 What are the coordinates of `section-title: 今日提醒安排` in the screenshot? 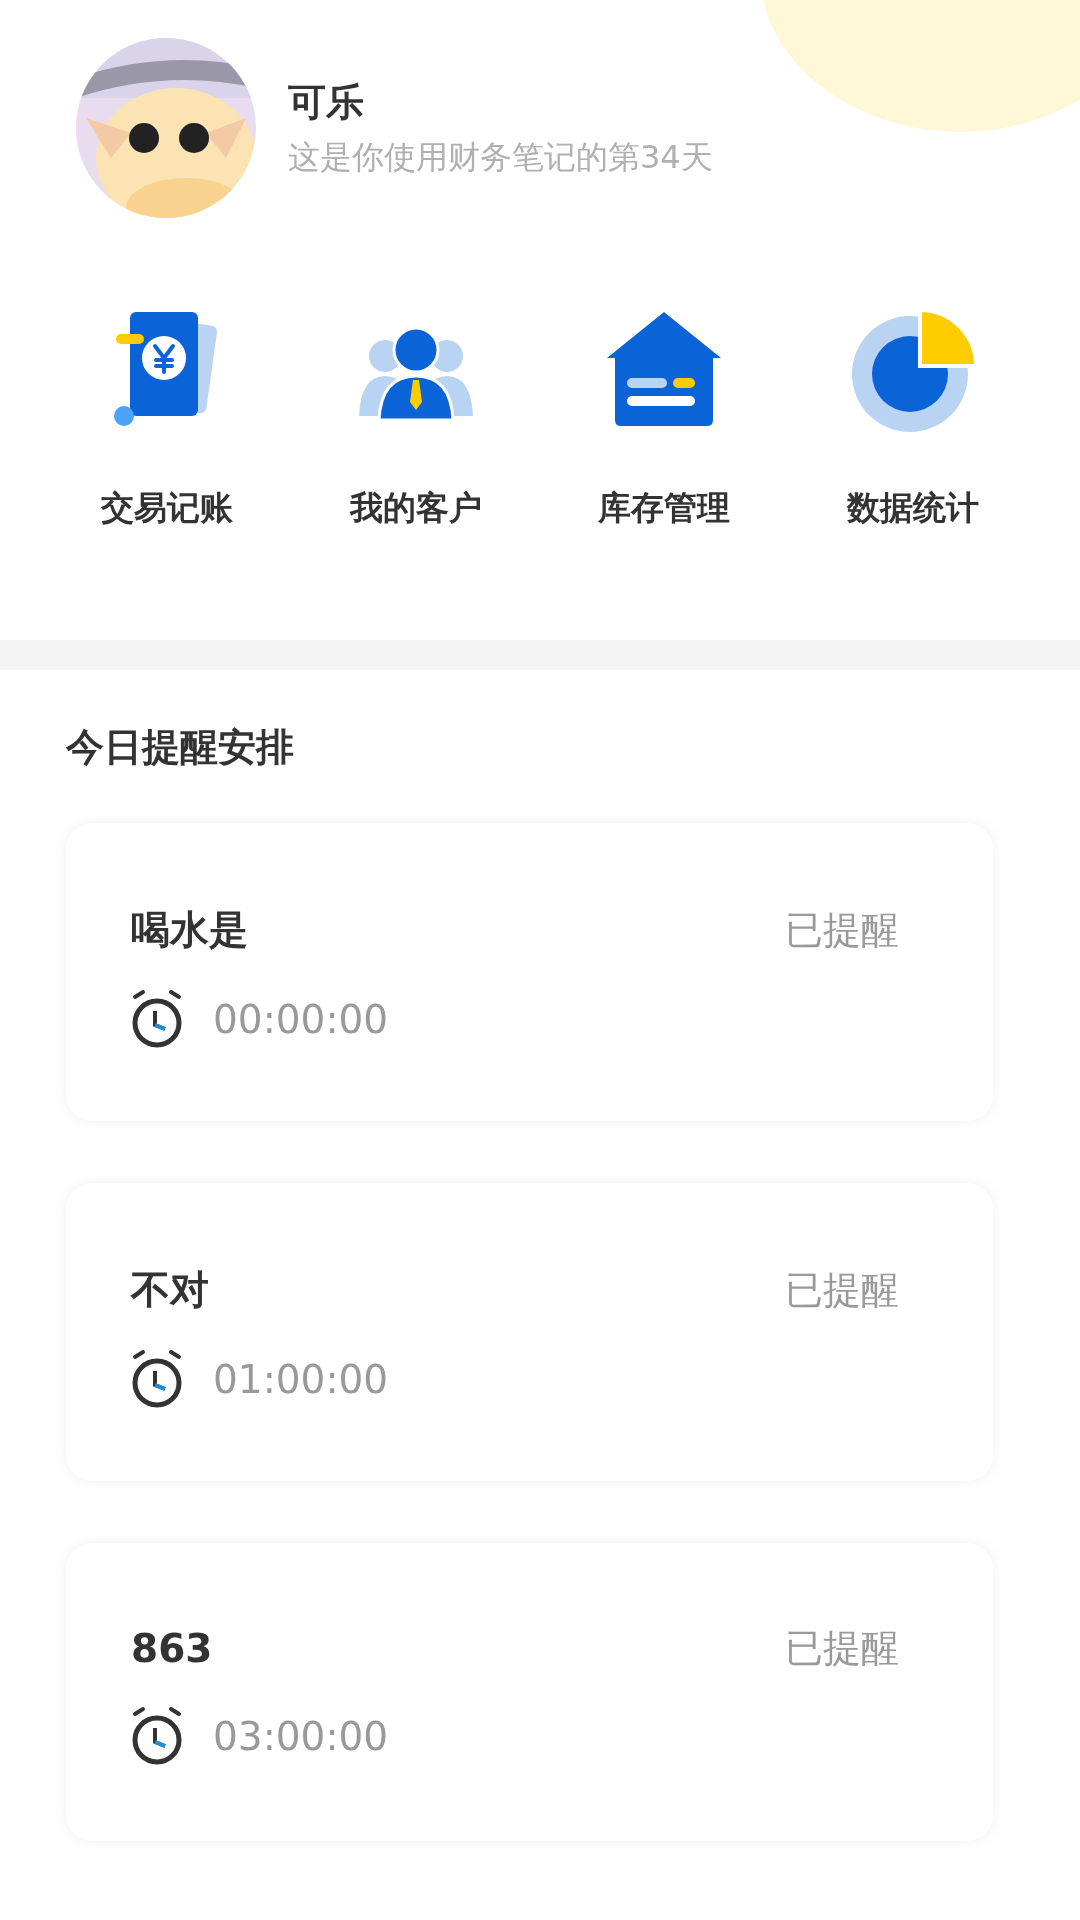 It's located at (180, 747).